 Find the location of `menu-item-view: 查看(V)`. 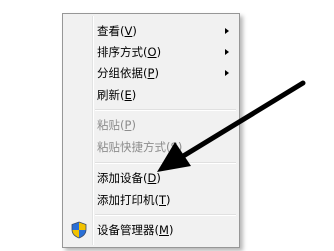

menu-item-view: 查看(V) is located at coordinates (151, 31).